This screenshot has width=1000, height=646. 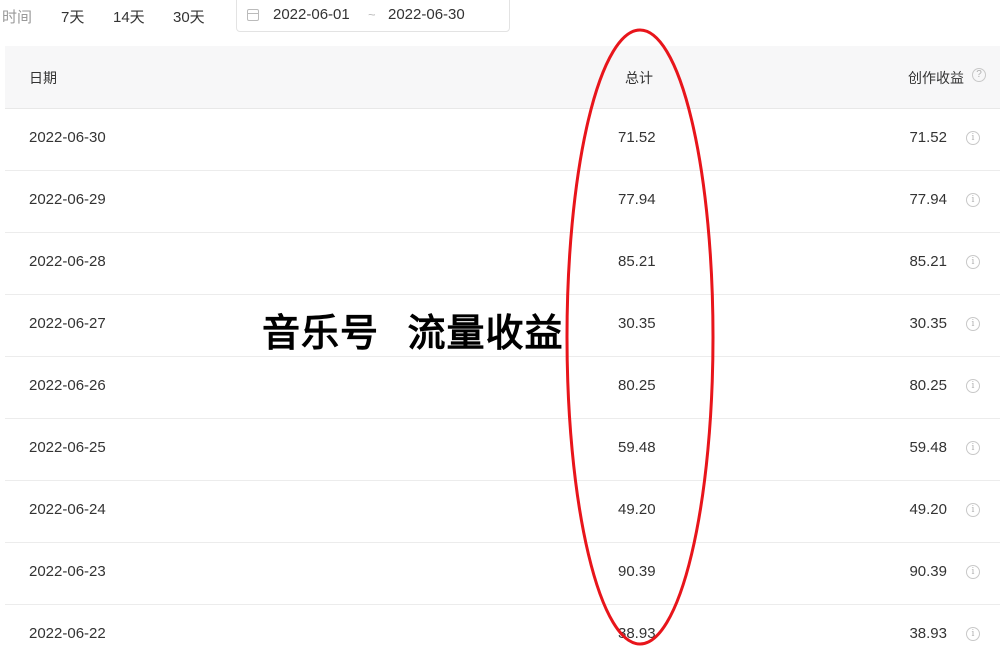 What do you see at coordinates (426, 14) in the screenshot?
I see `date-end-value: 2022-06-30` at bounding box center [426, 14].